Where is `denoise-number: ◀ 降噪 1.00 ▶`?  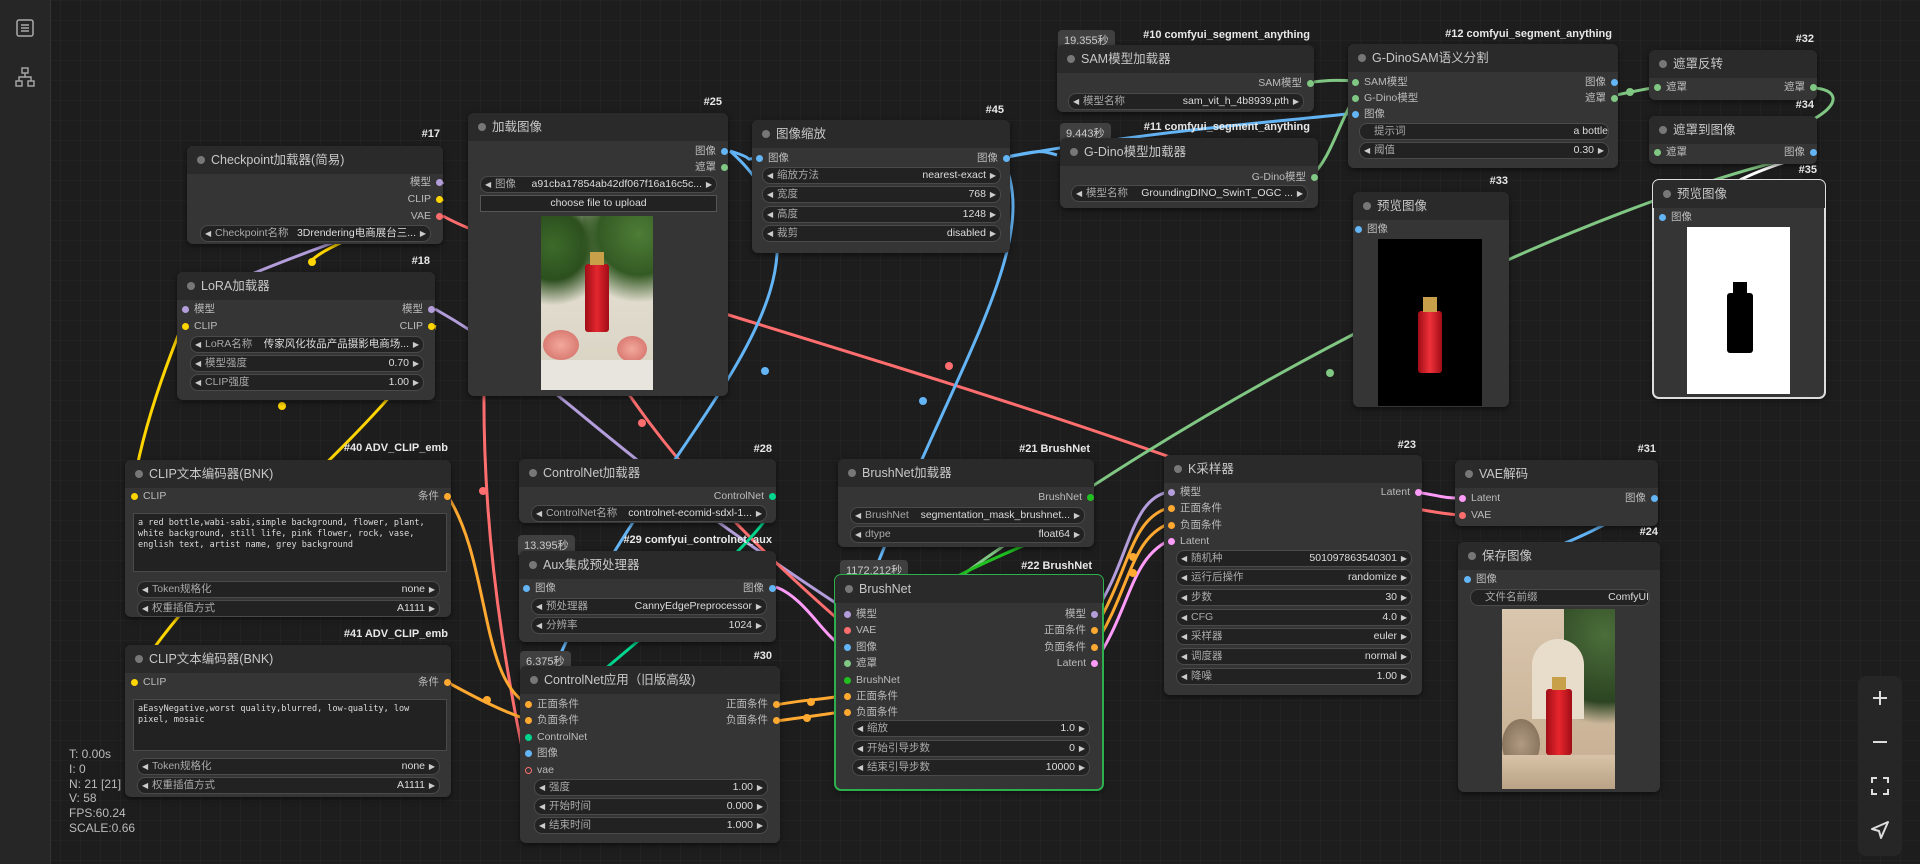 denoise-number: ◀ 降噪 1.00 ▶ is located at coordinates (1294, 676).